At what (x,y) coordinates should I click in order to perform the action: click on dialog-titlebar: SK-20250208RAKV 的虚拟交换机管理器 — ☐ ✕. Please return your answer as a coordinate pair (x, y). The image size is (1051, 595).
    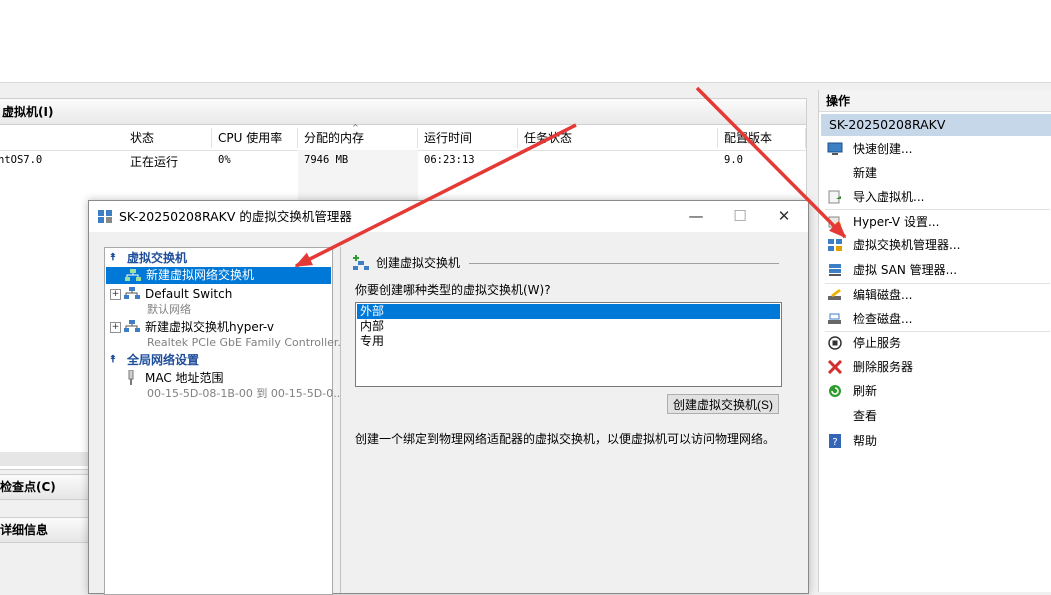
    Looking at the image, I should click on (448, 216).